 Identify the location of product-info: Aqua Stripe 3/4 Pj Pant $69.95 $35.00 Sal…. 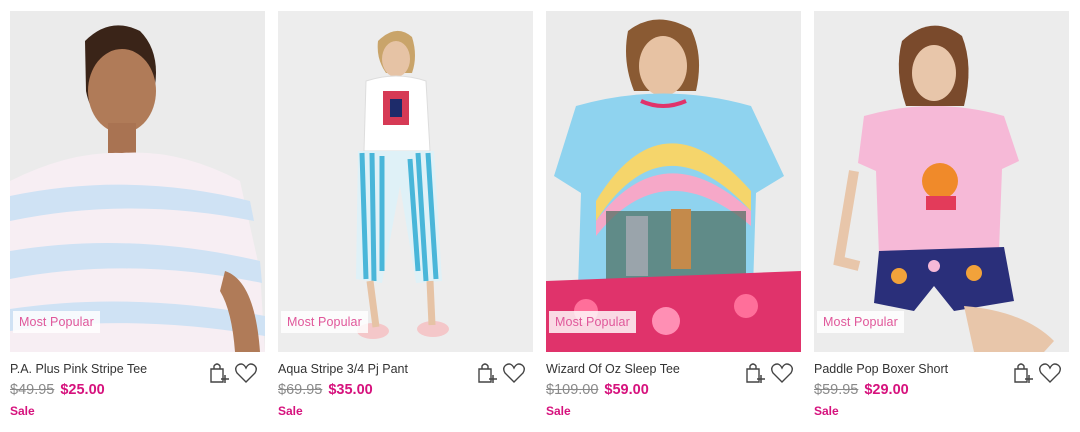
(405, 392).